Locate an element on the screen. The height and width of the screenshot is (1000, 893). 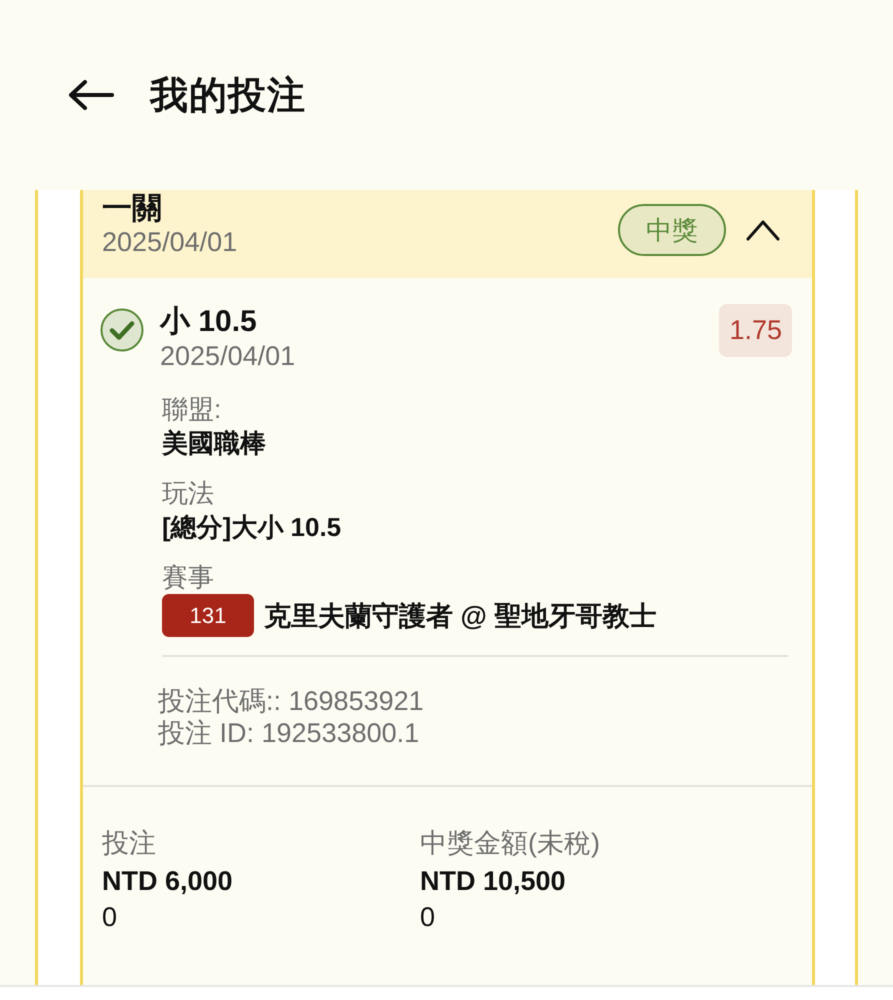
game-number-tag: 131 is located at coordinates (208, 615).